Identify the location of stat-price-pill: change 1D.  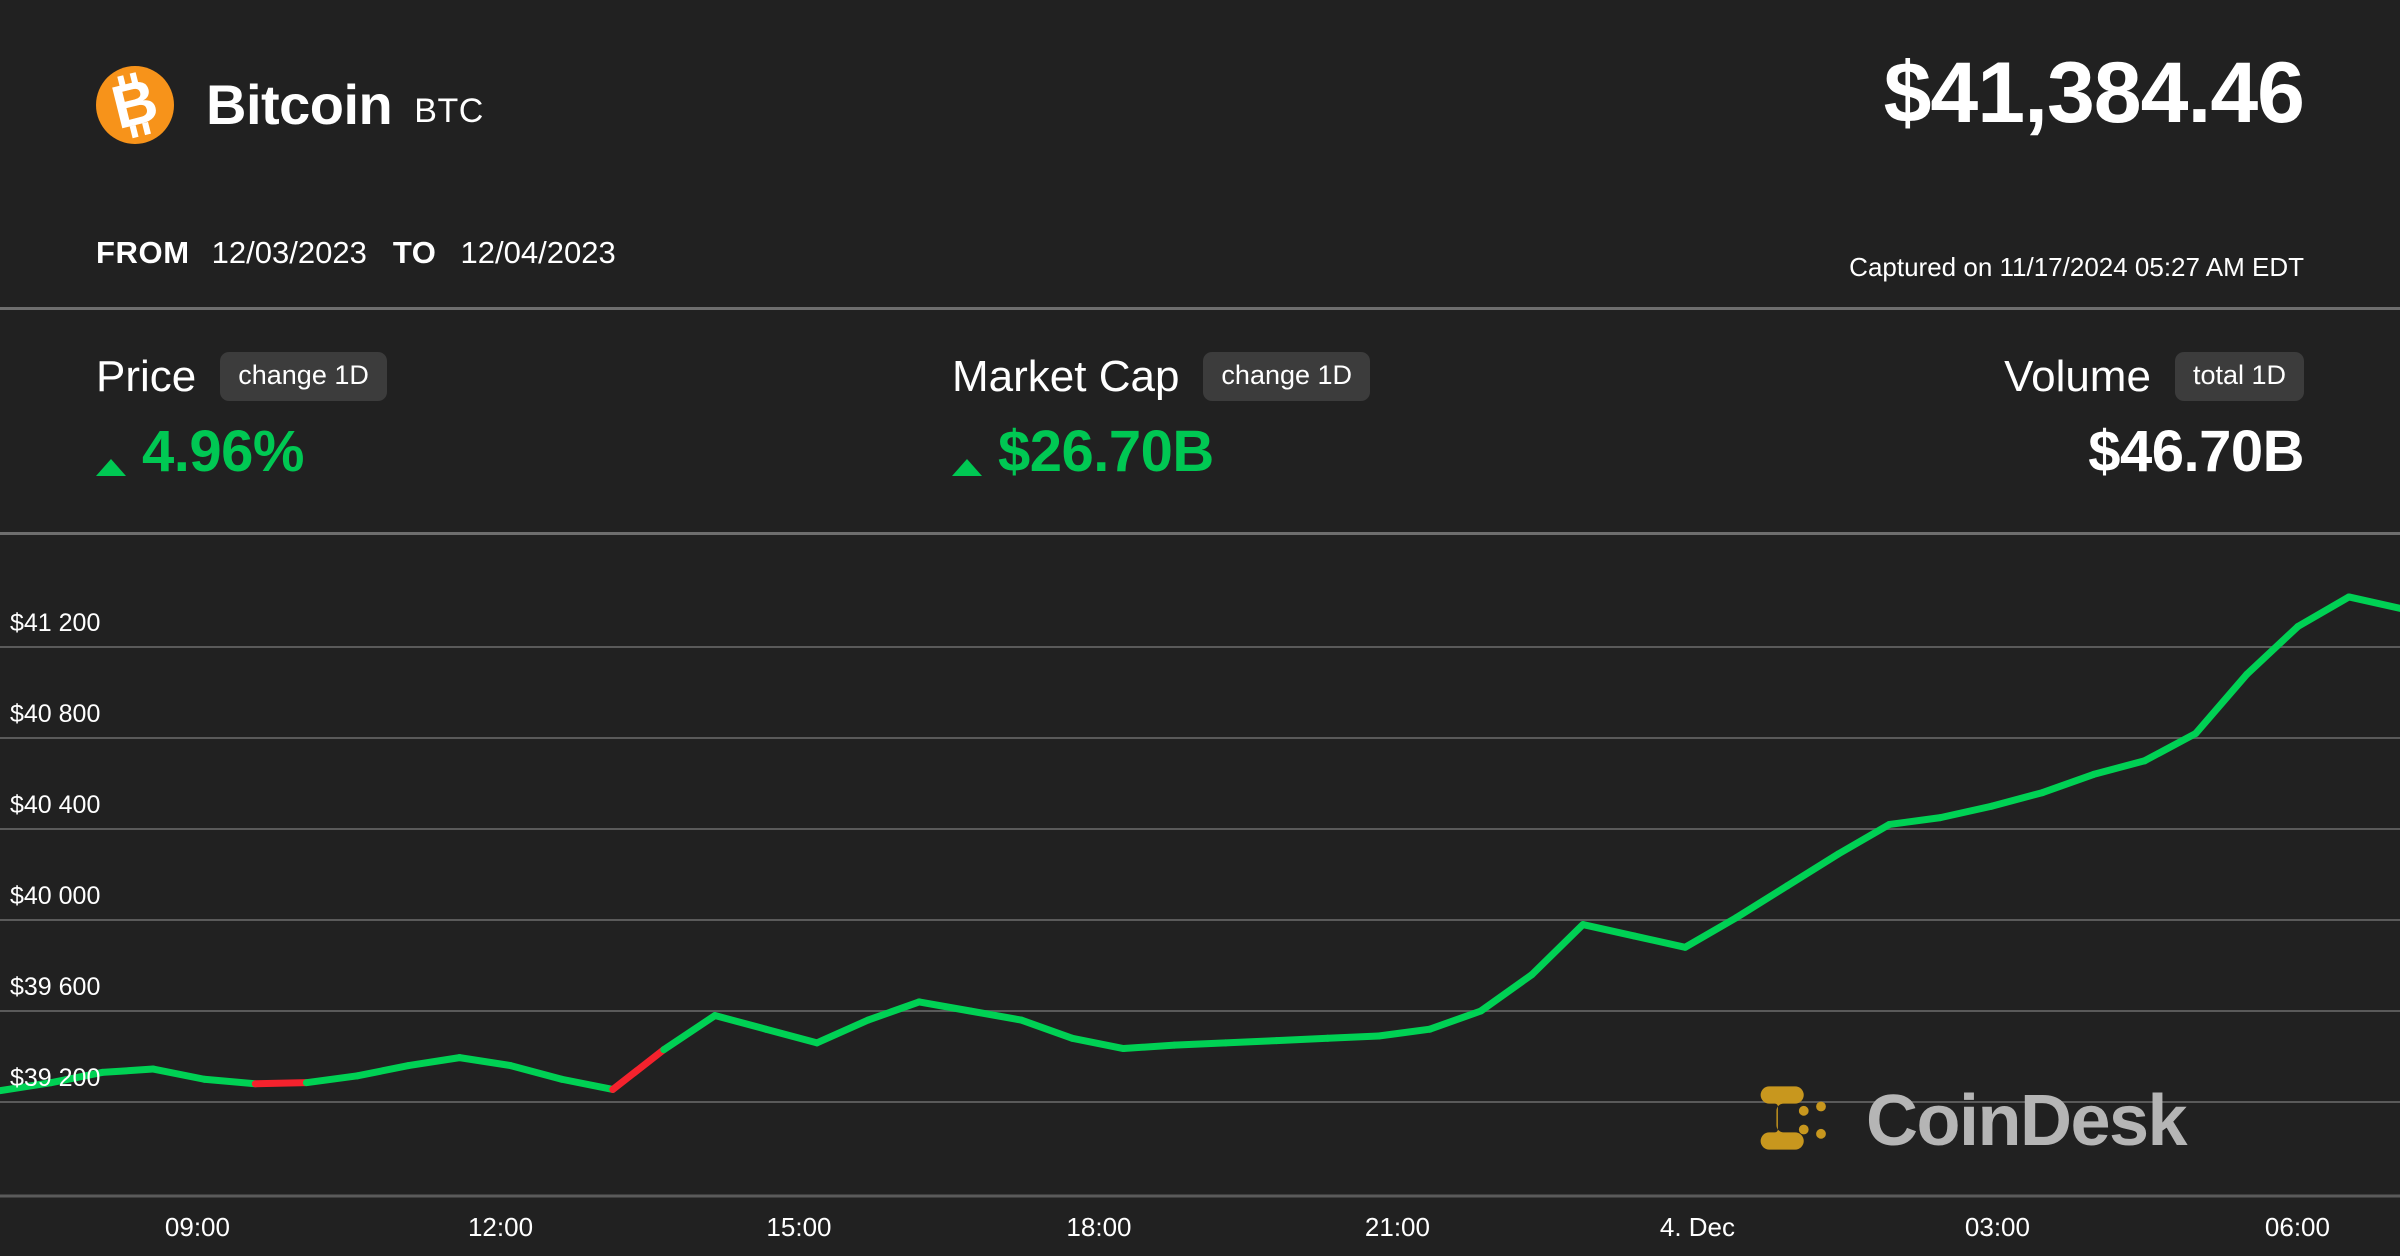
(303, 376).